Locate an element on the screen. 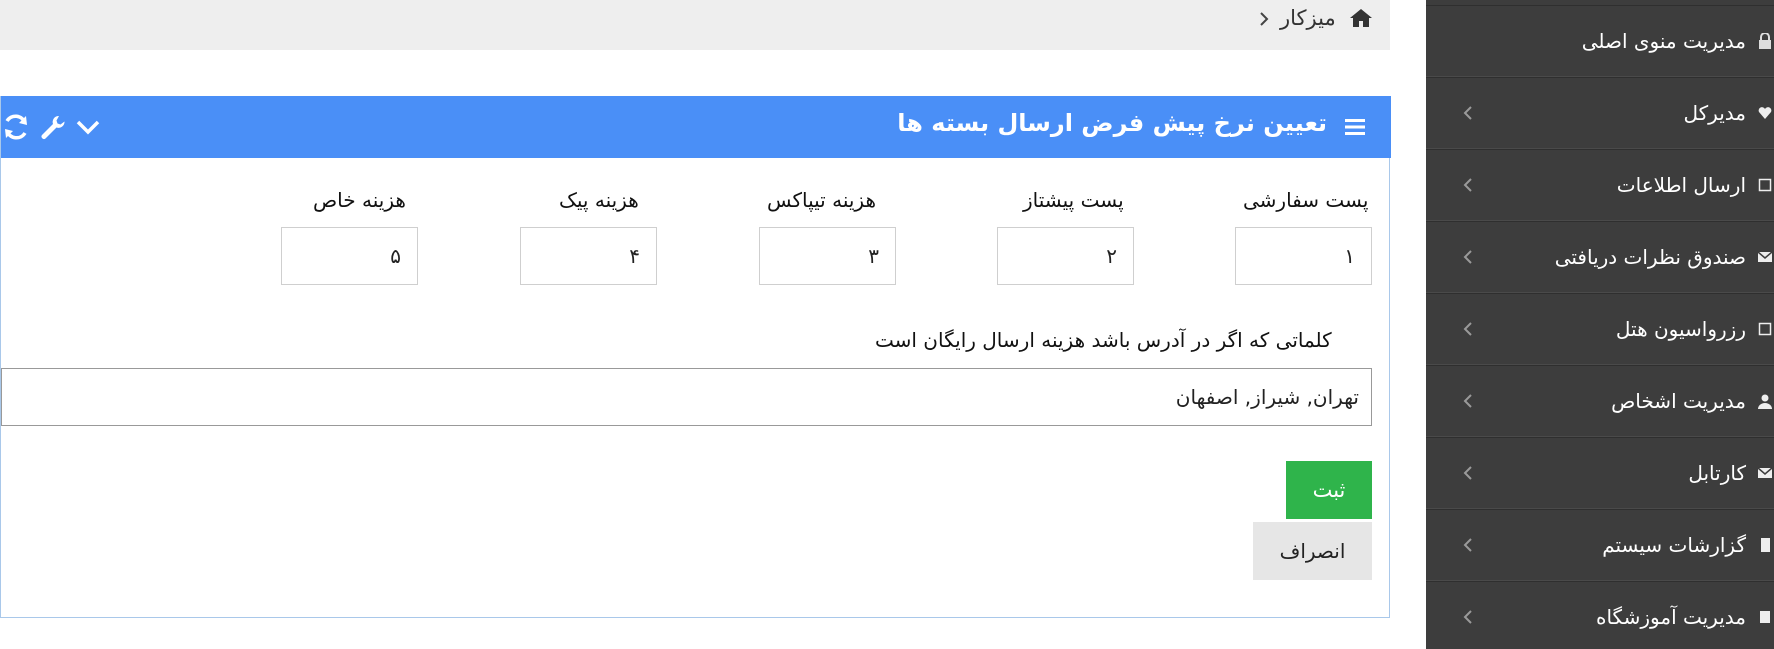 The width and height of the screenshot is (1774, 649). cancel-button: انصراف is located at coordinates (1312, 551).